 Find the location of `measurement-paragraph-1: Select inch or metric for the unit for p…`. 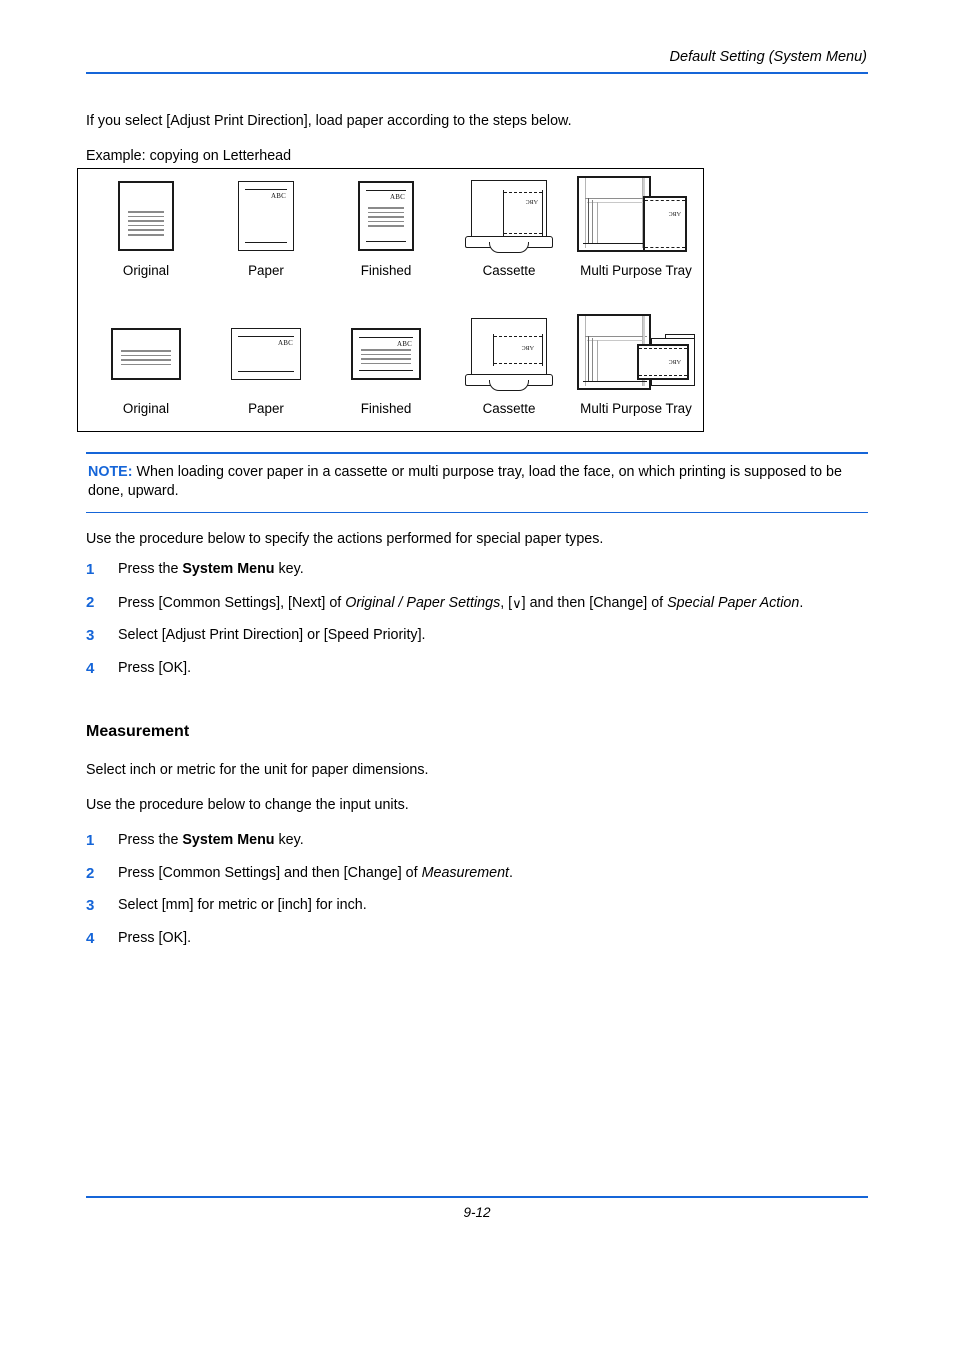

measurement-paragraph-1: Select inch or metric for the unit for p… is located at coordinates (257, 770).